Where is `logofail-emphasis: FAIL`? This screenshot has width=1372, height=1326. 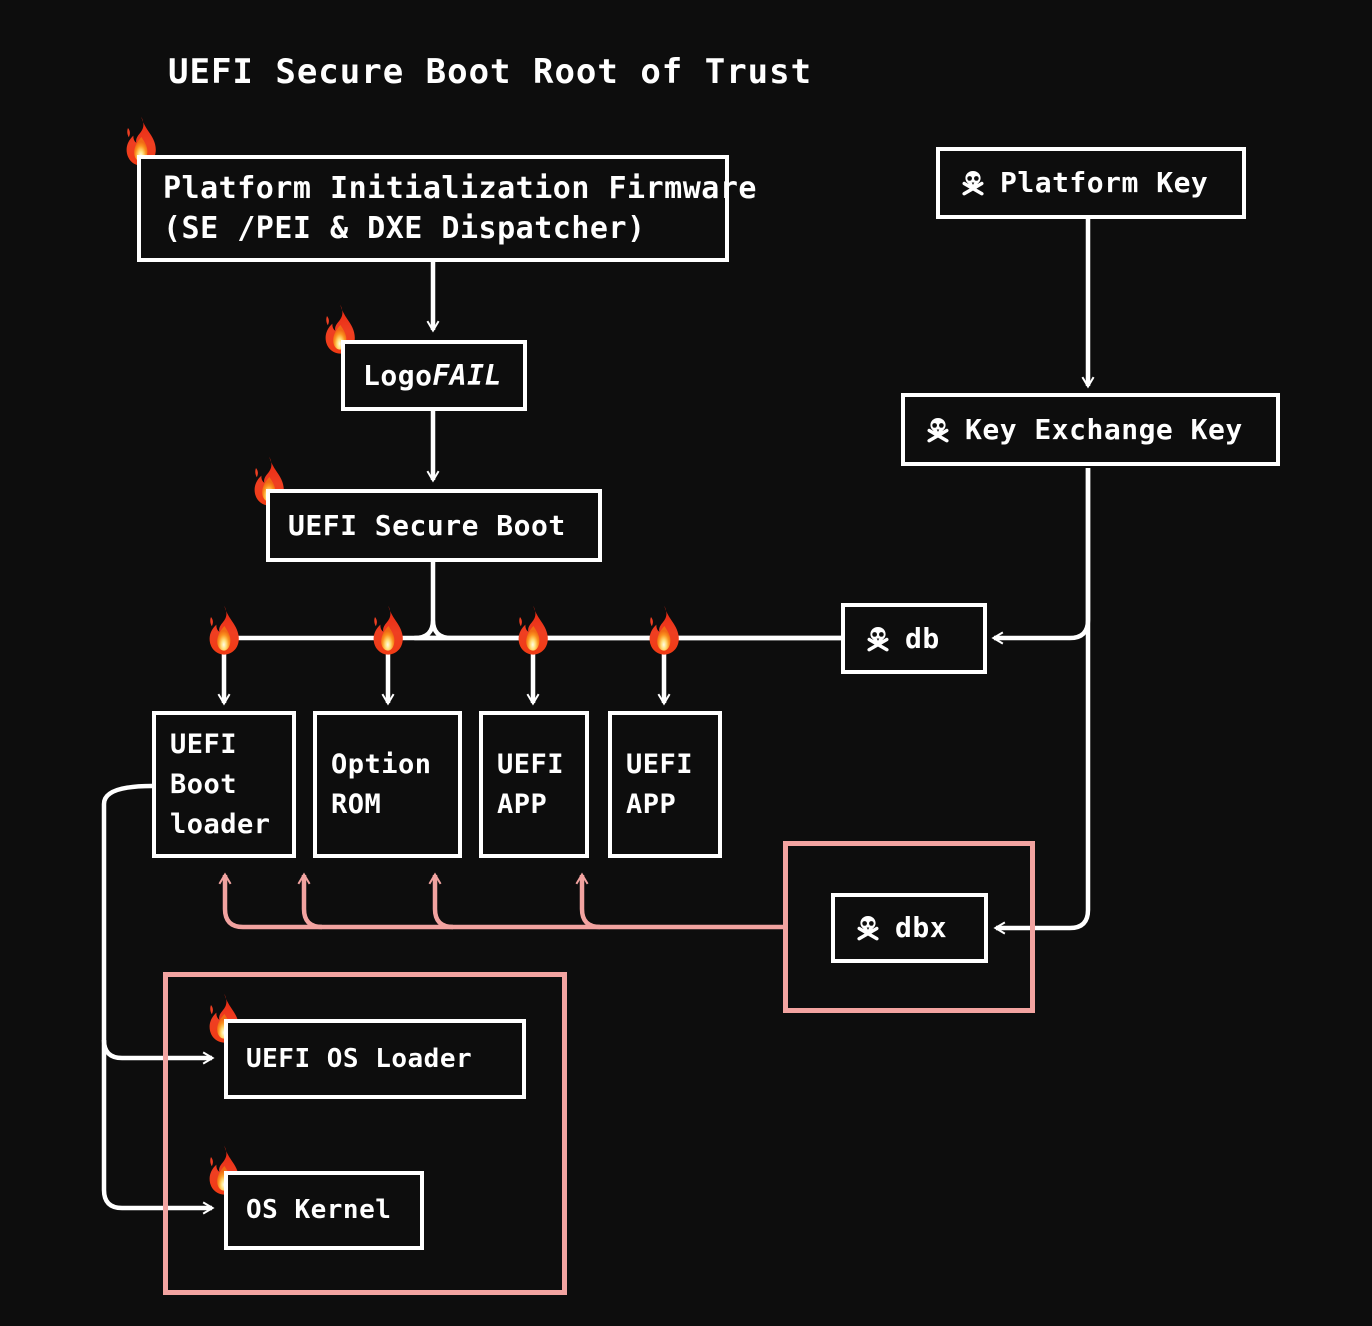
logofail-emphasis: FAIL is located at coordinates (467, 375).